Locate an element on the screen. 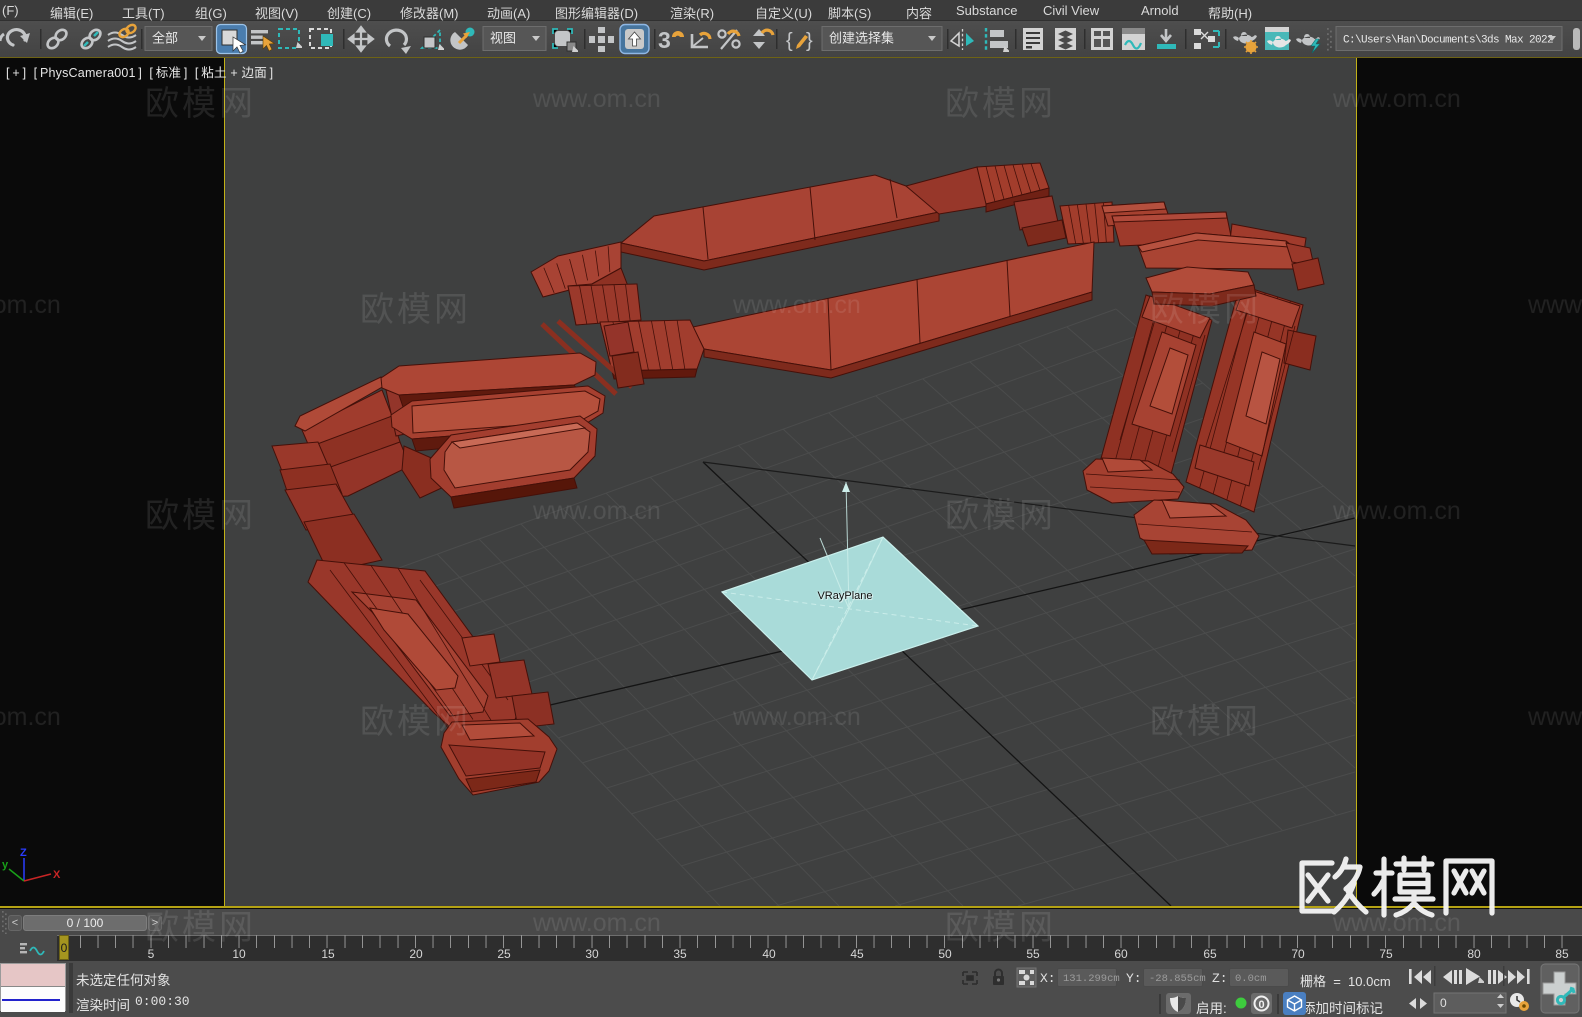 This screenshot has height=1017, width=1582. svg-text:C:\Users\Han\Documents\3ds Max: C:\Users\Han\Documents\3ds Max 2022 is located at coordinates (1448, 41).